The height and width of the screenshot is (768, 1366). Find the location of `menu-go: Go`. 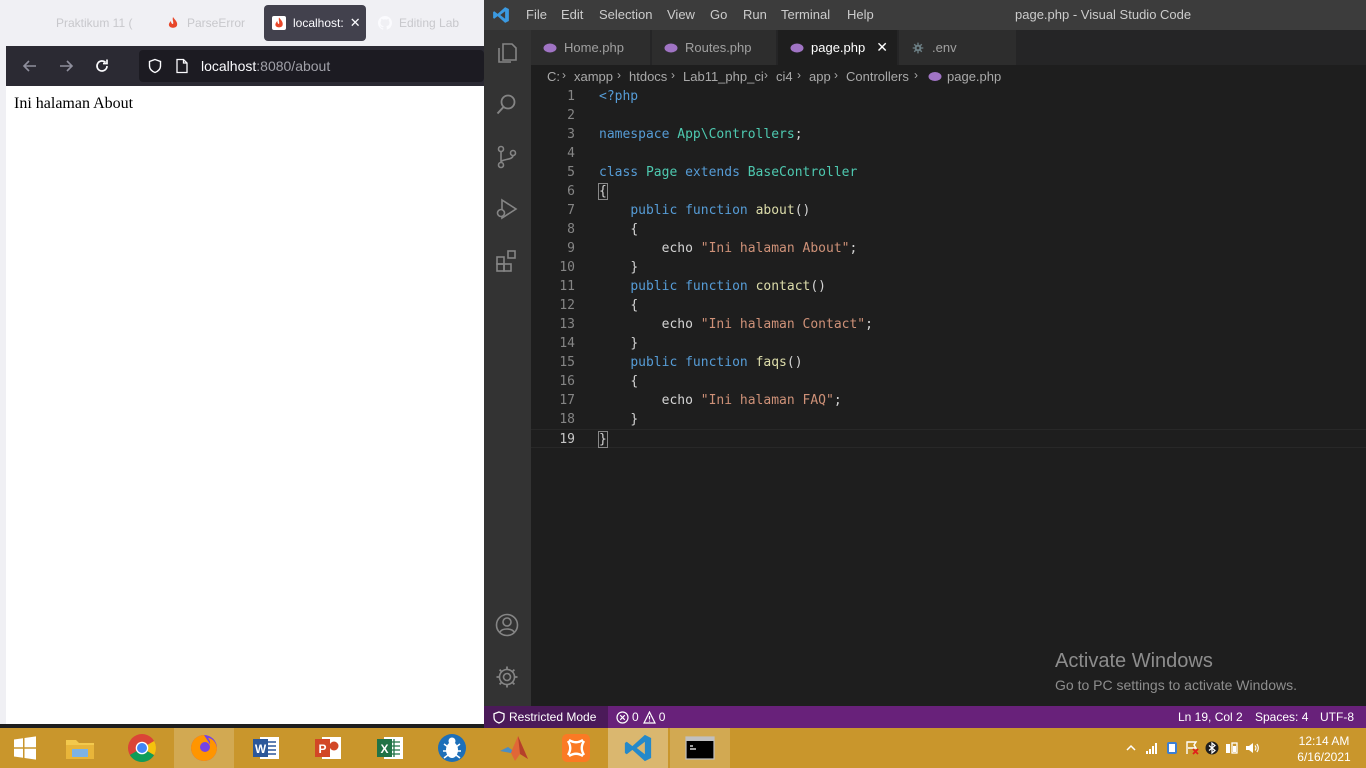

menu-go: Go is located at coordinates (718, 14).